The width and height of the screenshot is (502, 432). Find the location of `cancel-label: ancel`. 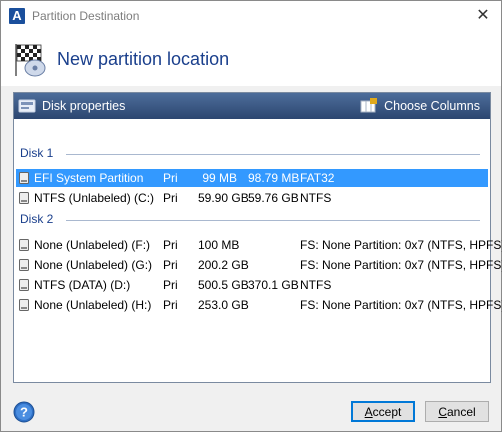

cancel-label: ancel is located at coordinates (461, 412).